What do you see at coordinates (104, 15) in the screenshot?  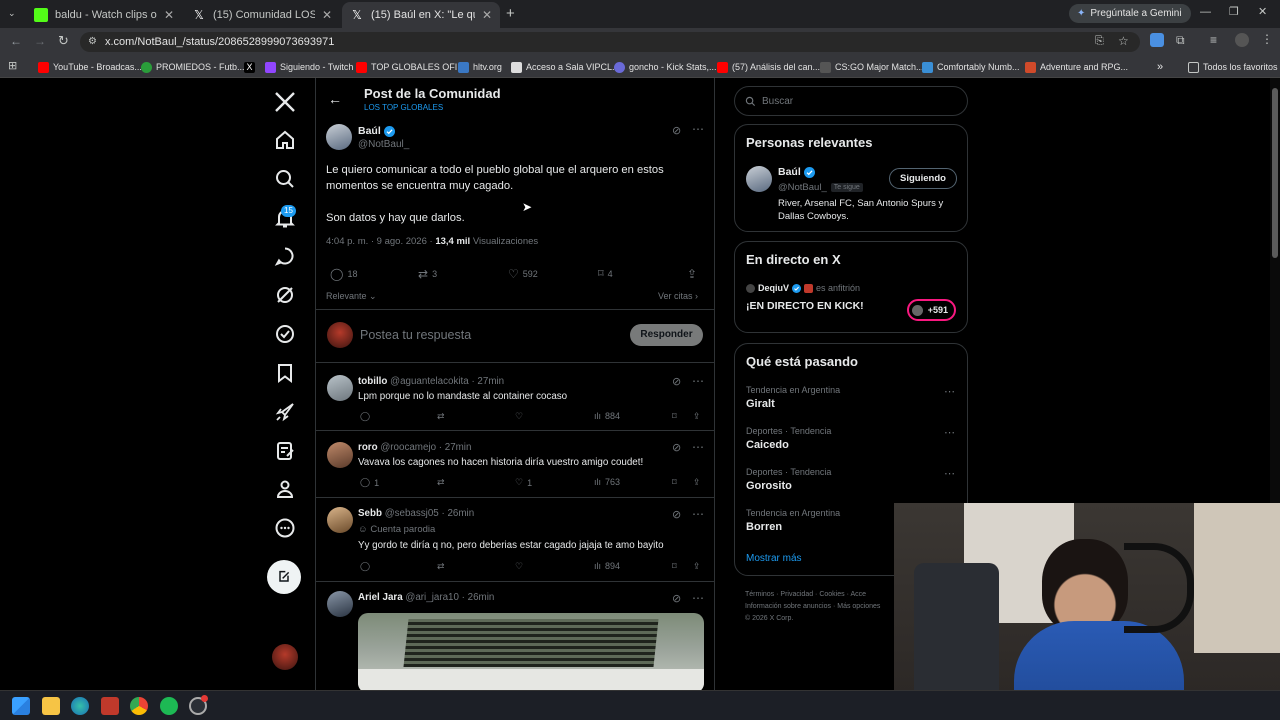 I see `tab-kick: baldu - Watch clips on Kick ✕` at bounding box center [104, 15].